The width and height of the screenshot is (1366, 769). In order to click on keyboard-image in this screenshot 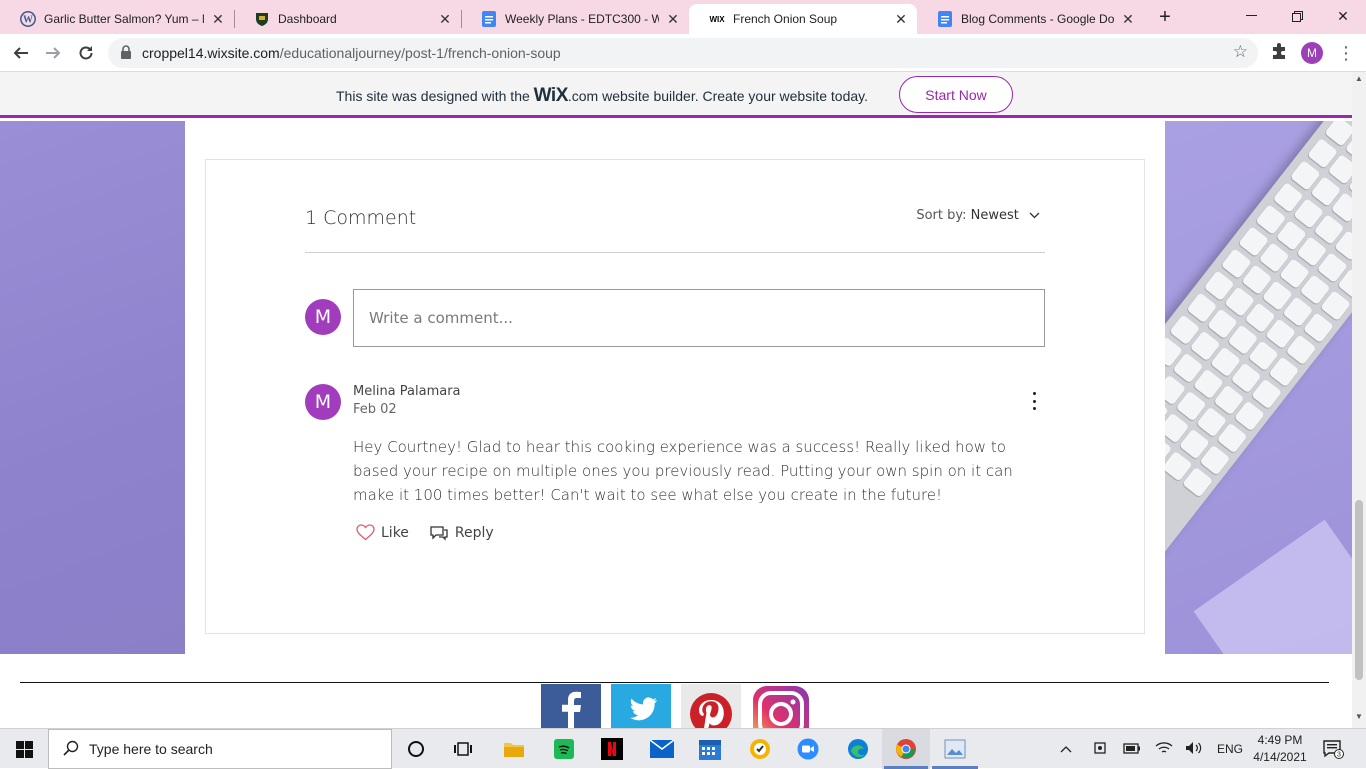, I will do `click(1258, 349)`.